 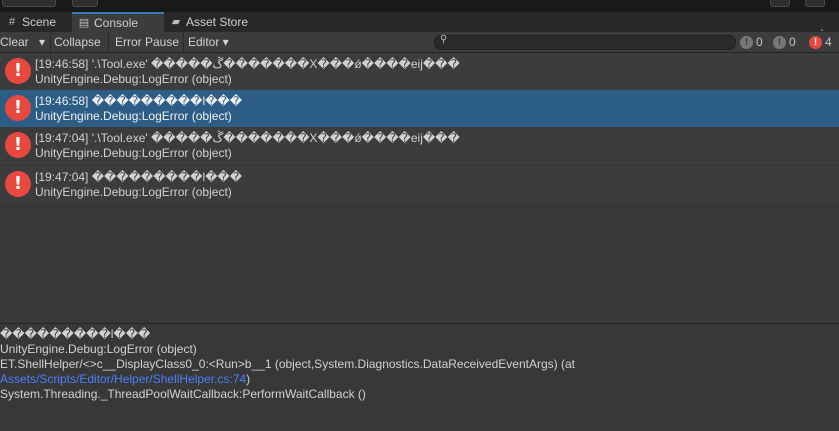 I want to click on info-icon: !, so click(x=746, y=42).